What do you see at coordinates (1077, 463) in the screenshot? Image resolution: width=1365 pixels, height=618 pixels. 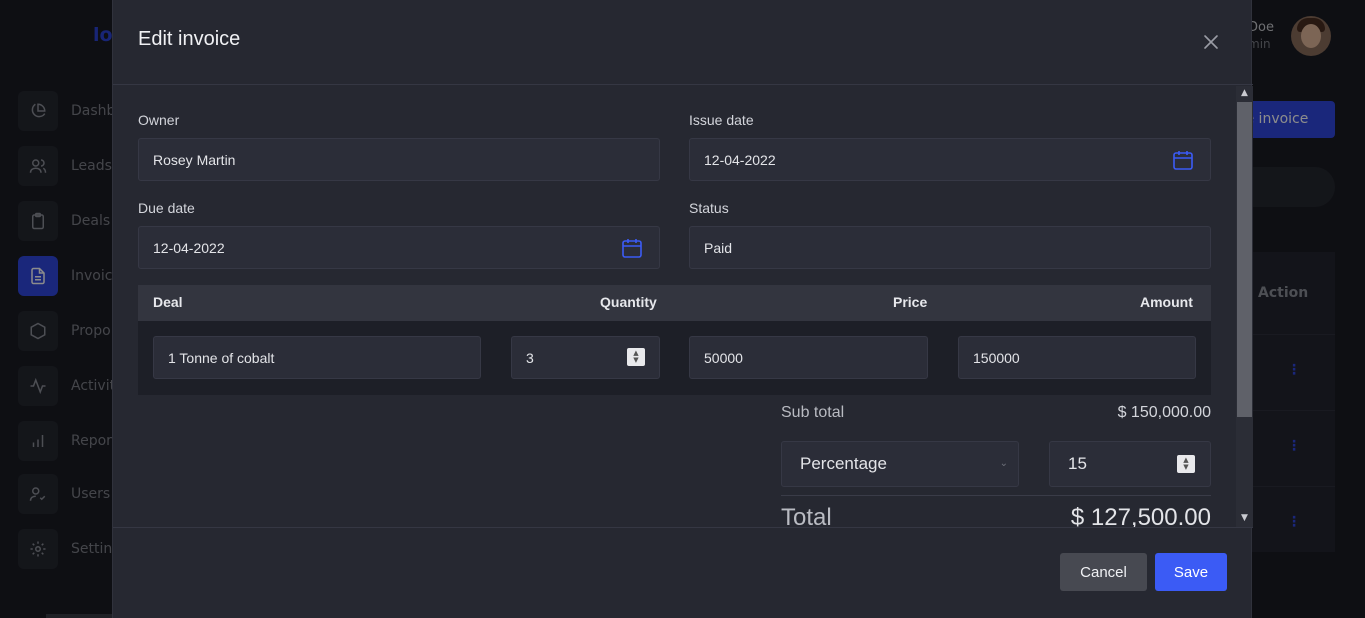 I see `discount-value: 15` at bounding box center [1077, 463].